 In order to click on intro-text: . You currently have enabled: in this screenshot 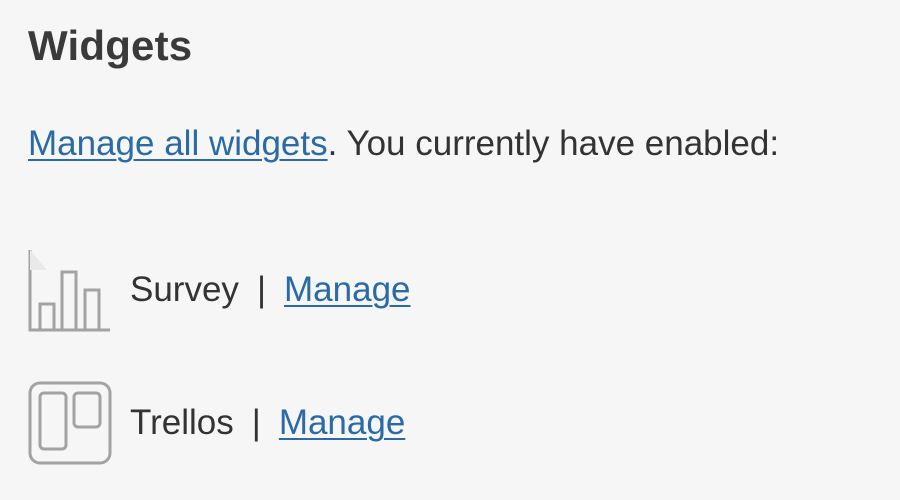, I will do `click(553, 143)`.